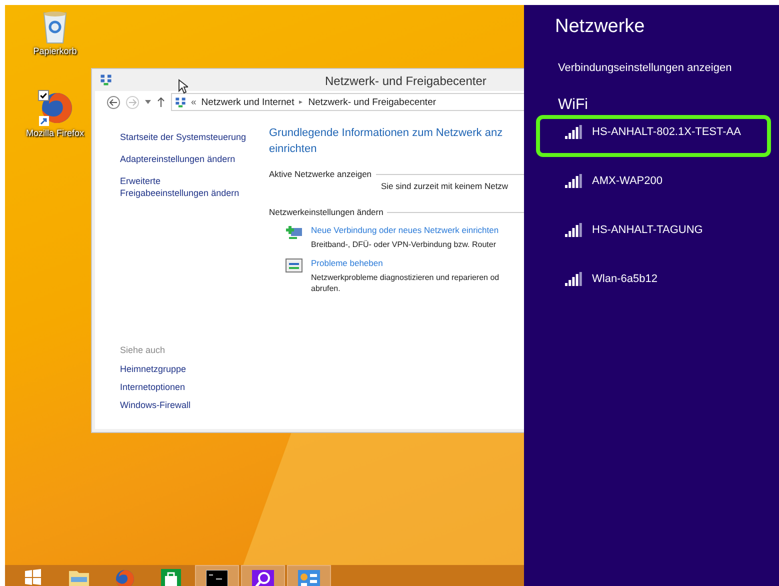  I want to click on control-panel-icon, so click(309, 578).